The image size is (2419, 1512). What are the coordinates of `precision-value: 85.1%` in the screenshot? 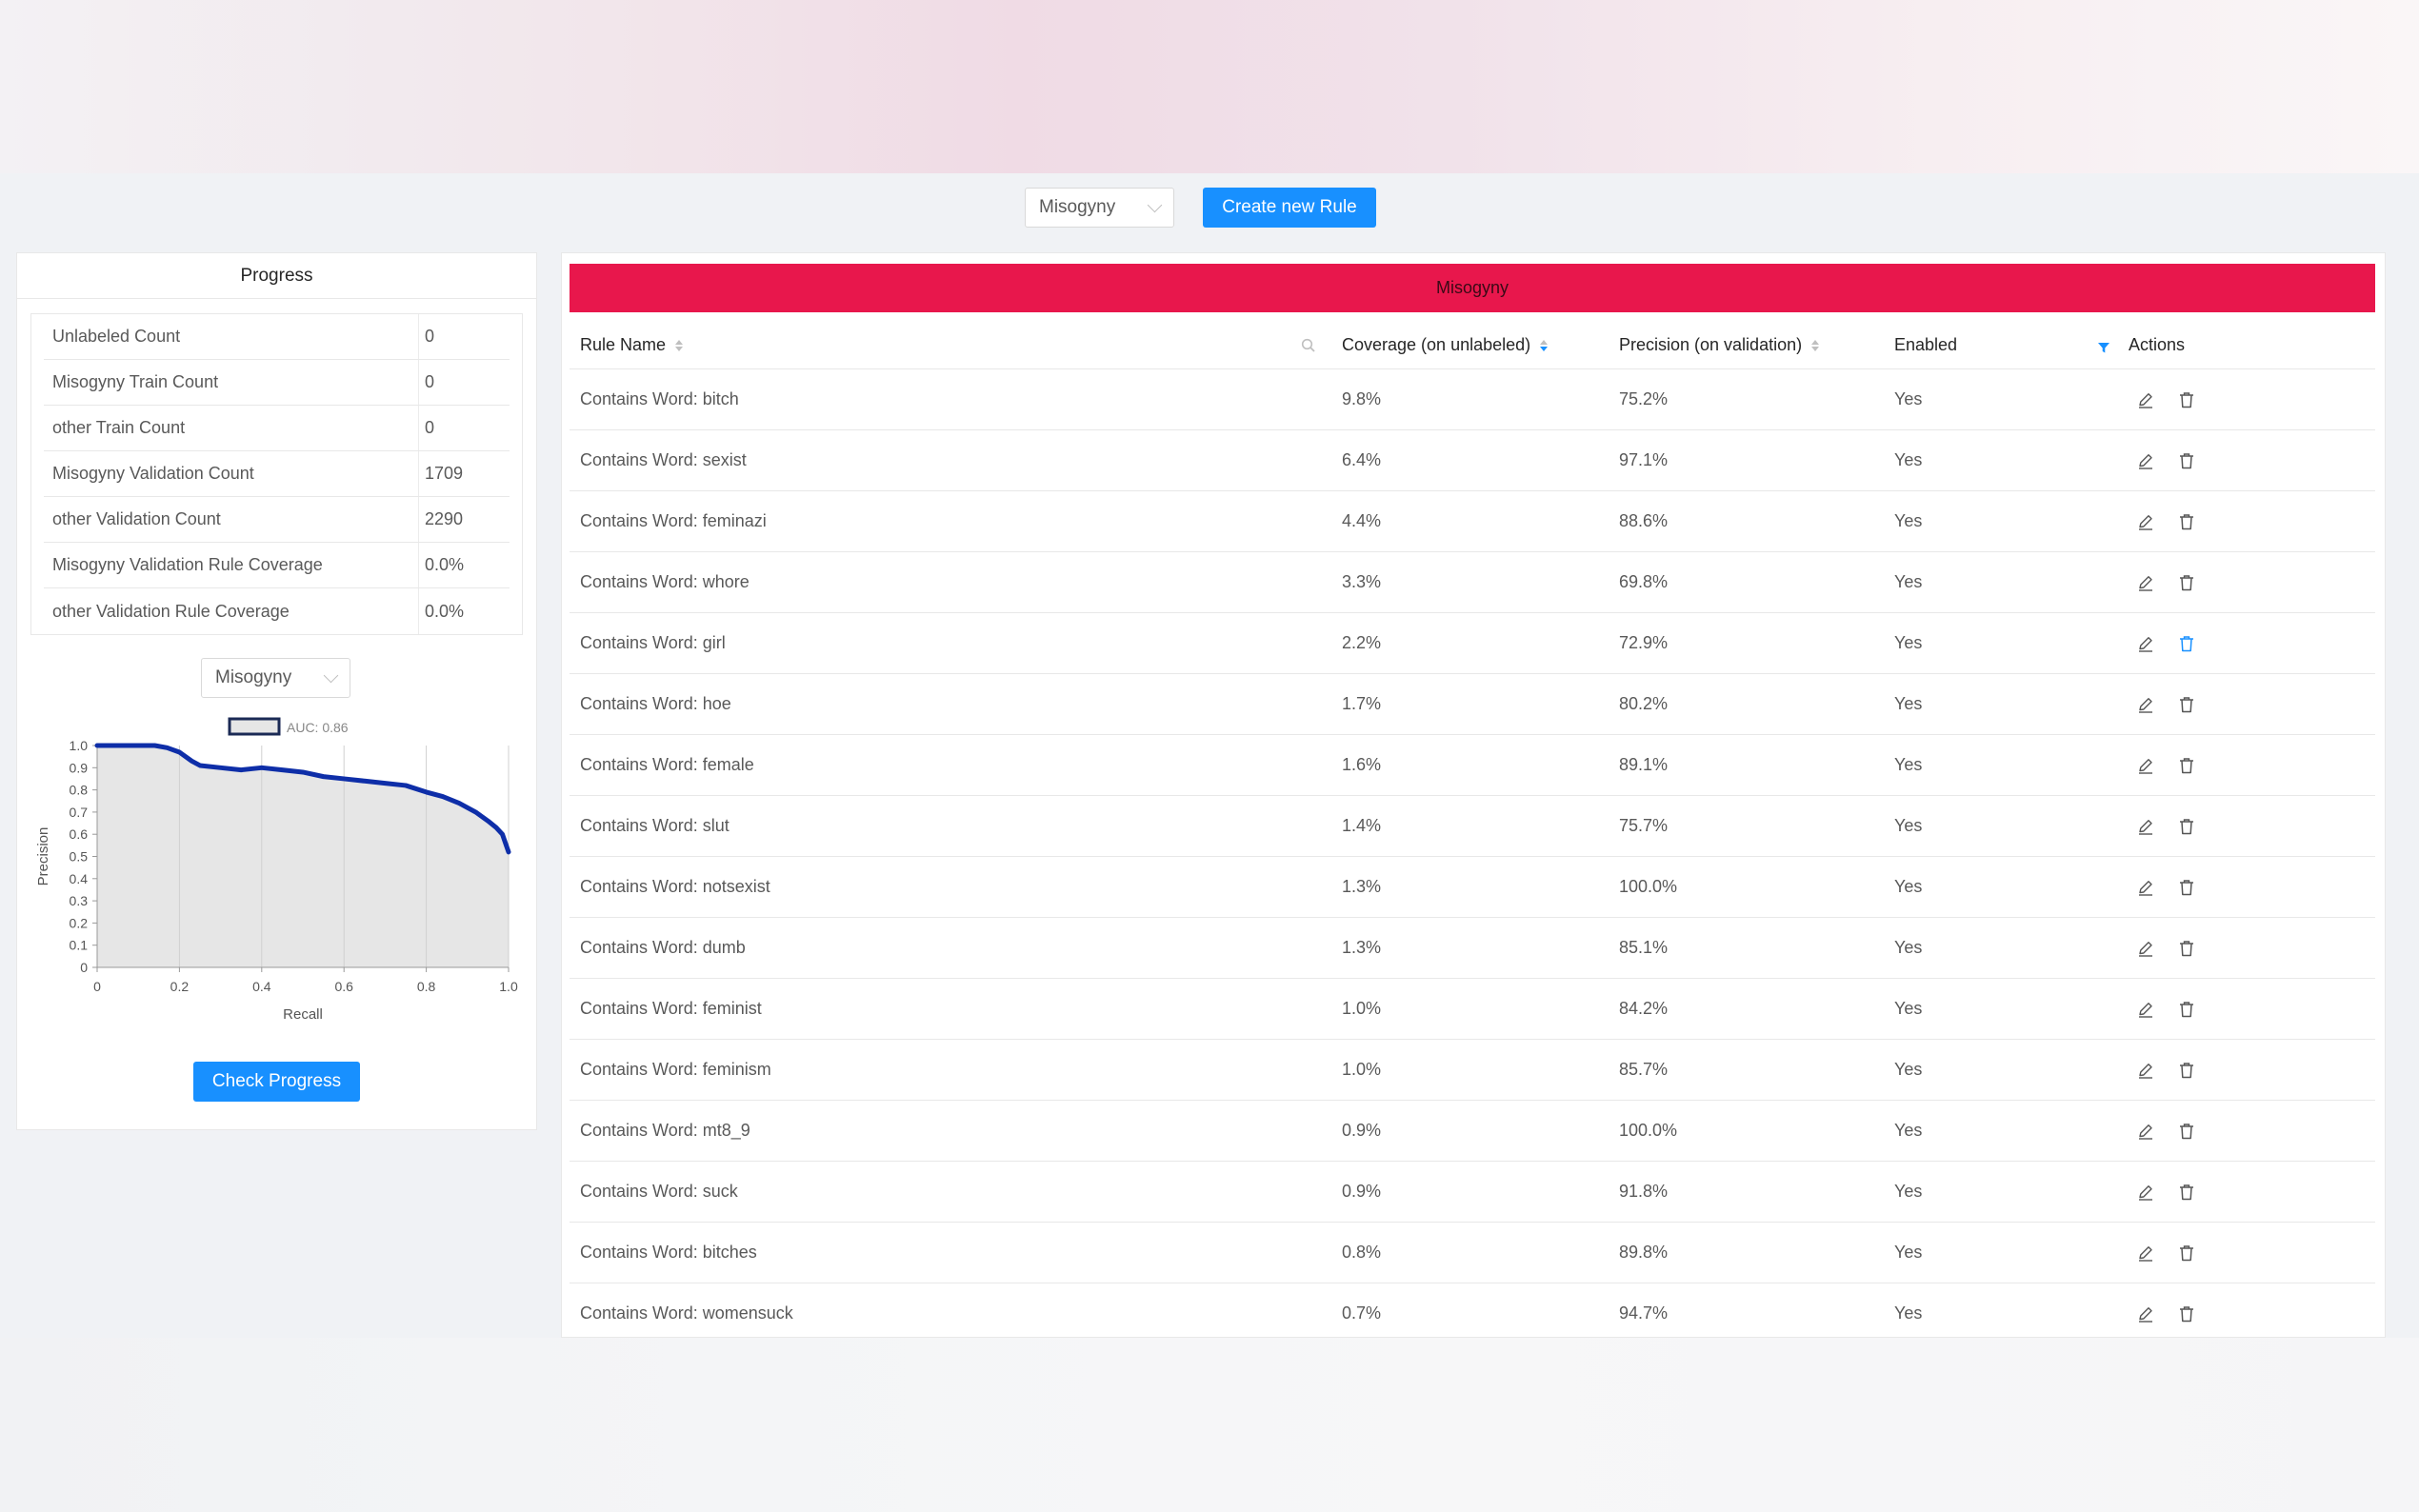 It's located at (1644, 947).